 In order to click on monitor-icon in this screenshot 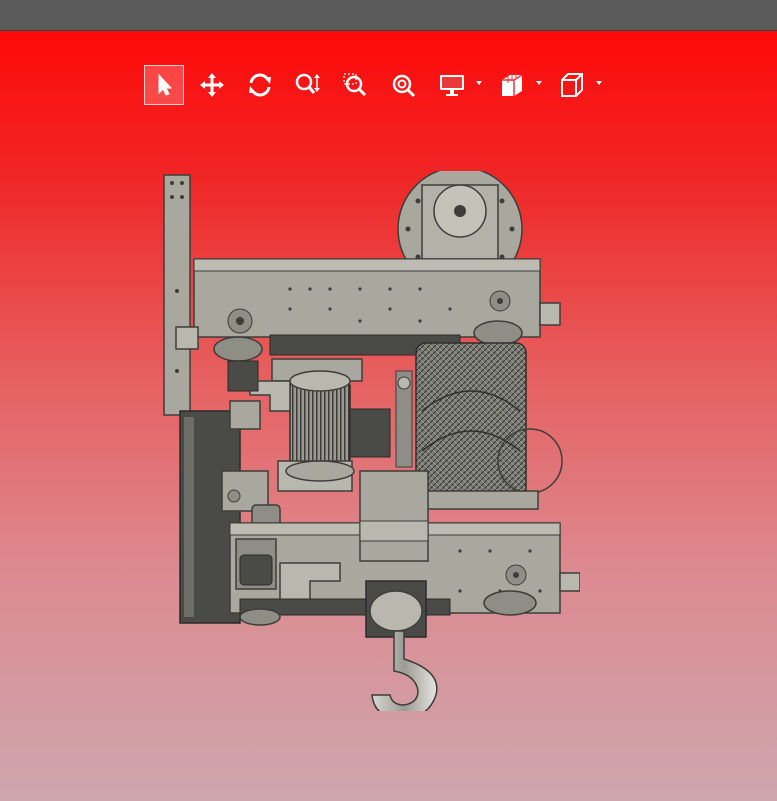, I will do `click(452, 85)`.